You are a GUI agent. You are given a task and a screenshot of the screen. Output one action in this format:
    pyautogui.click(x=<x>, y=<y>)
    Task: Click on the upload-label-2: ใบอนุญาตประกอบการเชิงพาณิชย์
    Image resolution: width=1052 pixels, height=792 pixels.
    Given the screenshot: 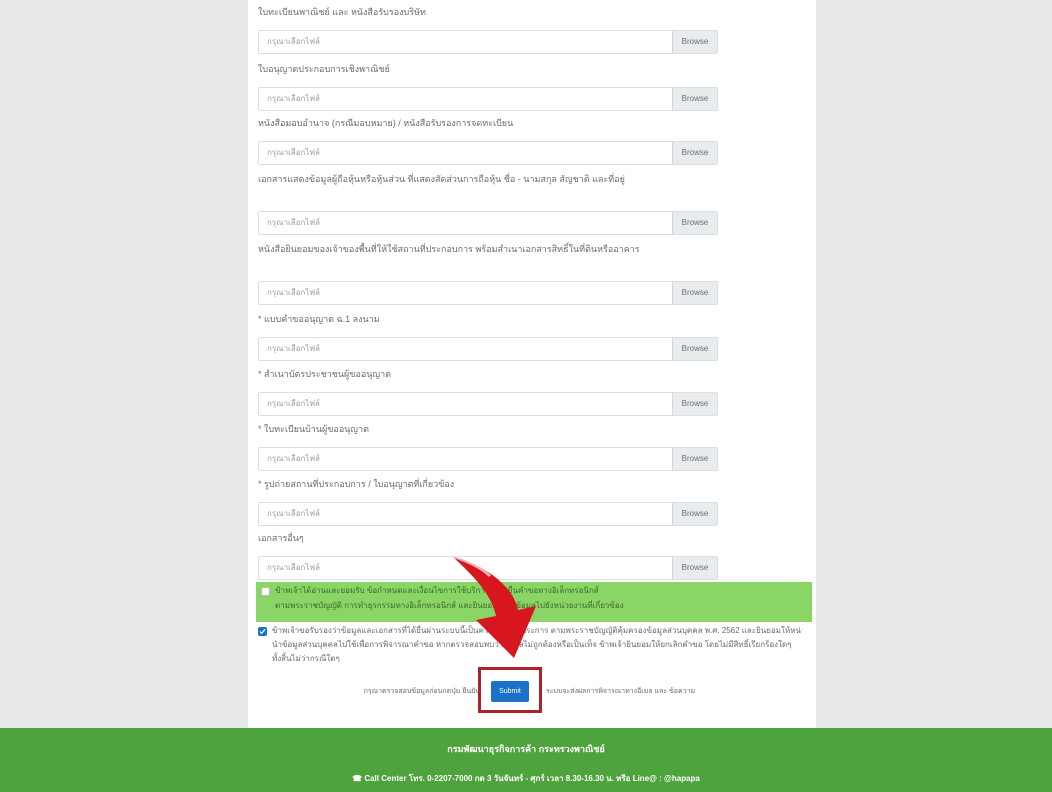 What is the action you would take?
    pyautogui.click(x=324, y=69)
    